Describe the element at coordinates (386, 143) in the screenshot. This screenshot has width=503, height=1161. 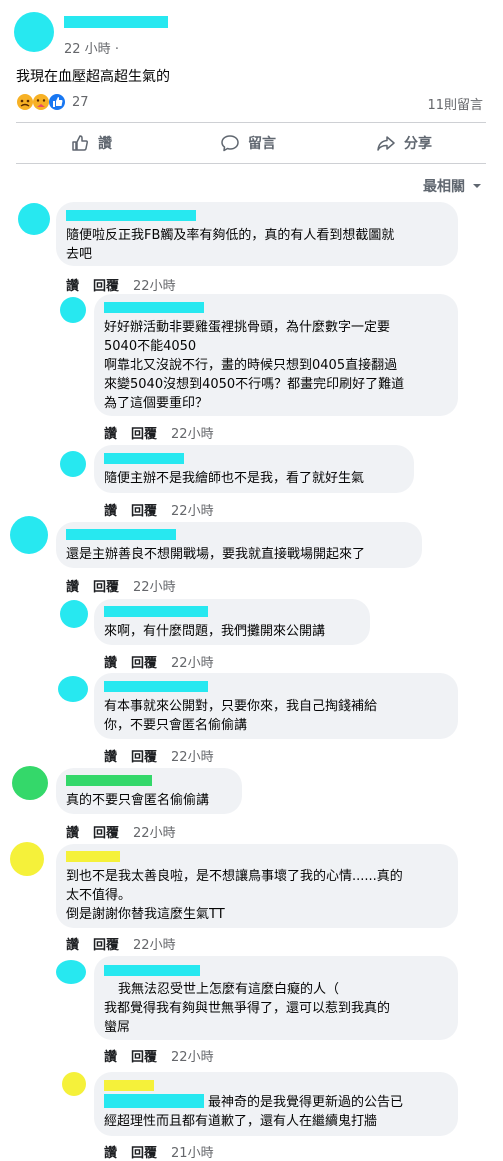
I see `share-icon` at that location.